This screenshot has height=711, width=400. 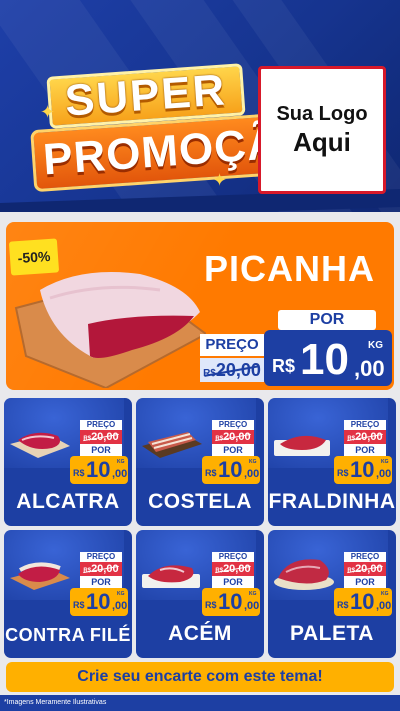 What do you see at coordinates (200, 462) in the screenshot?
I see `product-card-costela: PREÇO R$20,00 POR R$ 10 ,00 KG COSTELA` at bounding box center [200, 462].